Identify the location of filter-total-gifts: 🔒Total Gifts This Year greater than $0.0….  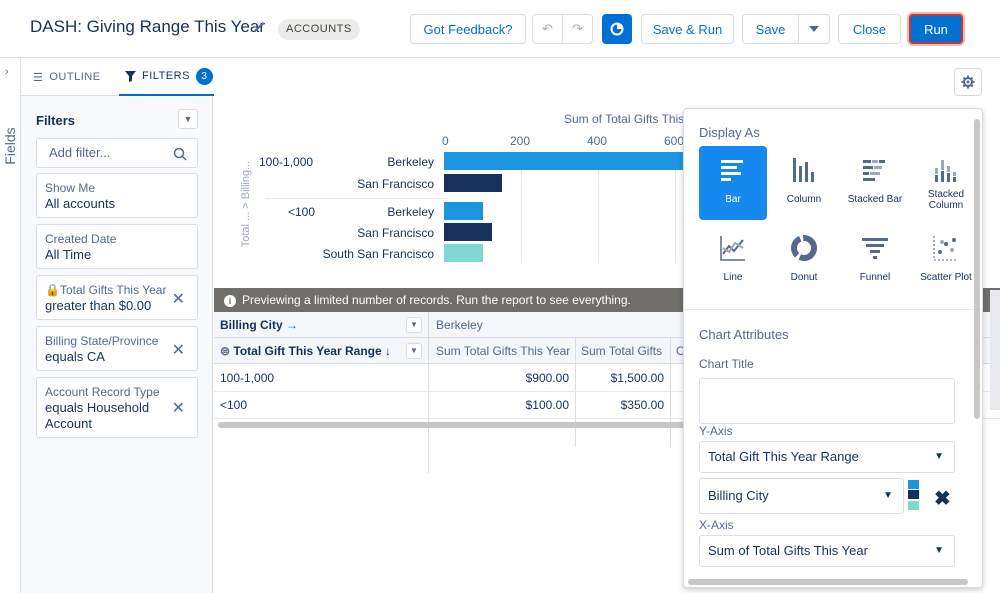
(117, 297).